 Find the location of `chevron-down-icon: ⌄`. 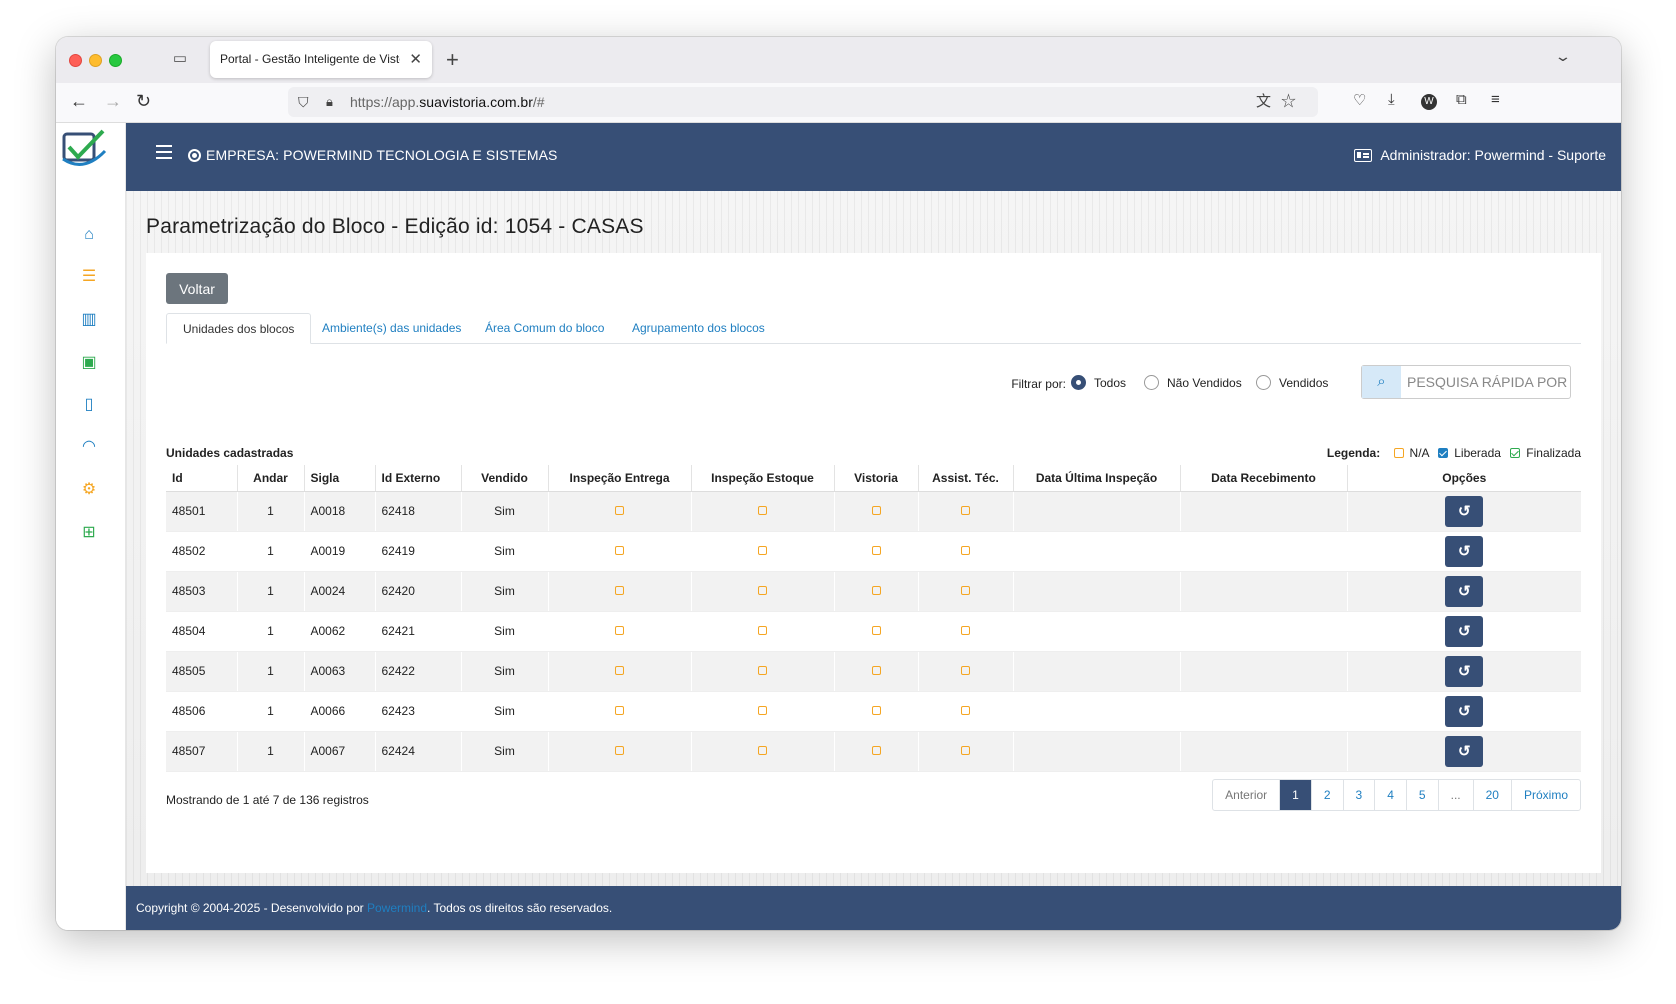

chevron-down-icon: ⌄ is located at coordinates (1563, 56).